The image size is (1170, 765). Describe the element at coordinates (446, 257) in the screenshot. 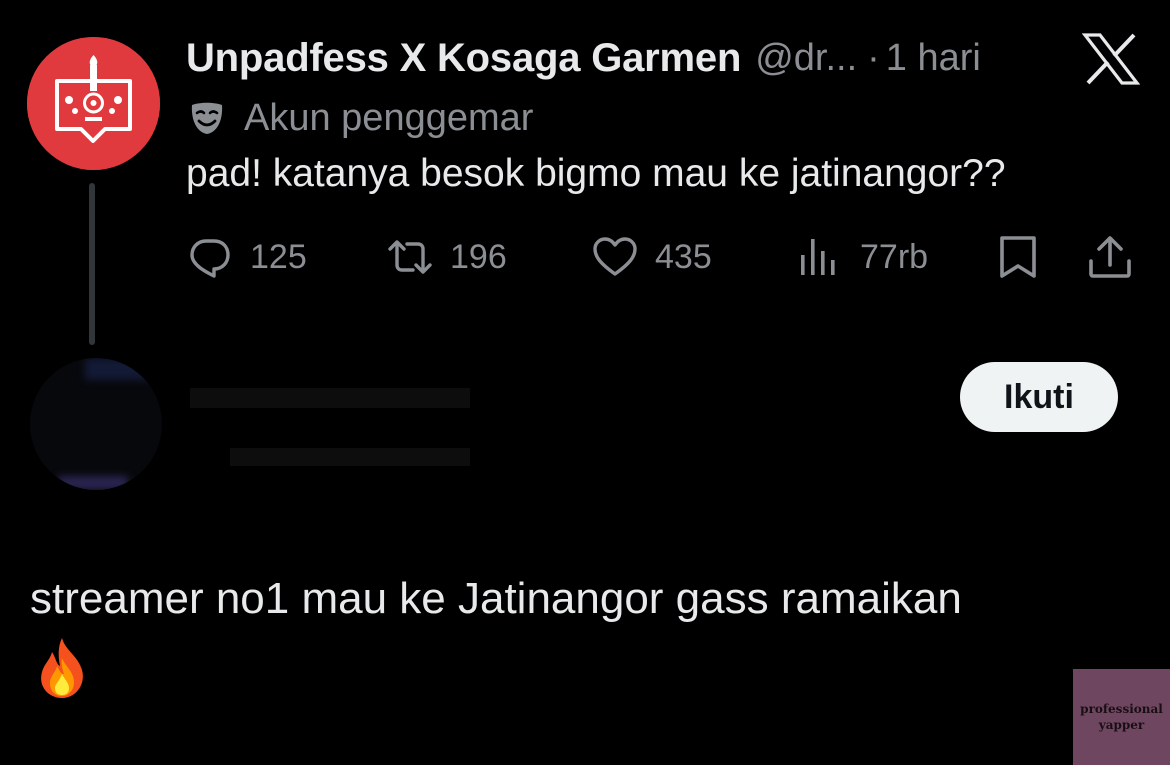

I see `retweet-button: 196` at that location.